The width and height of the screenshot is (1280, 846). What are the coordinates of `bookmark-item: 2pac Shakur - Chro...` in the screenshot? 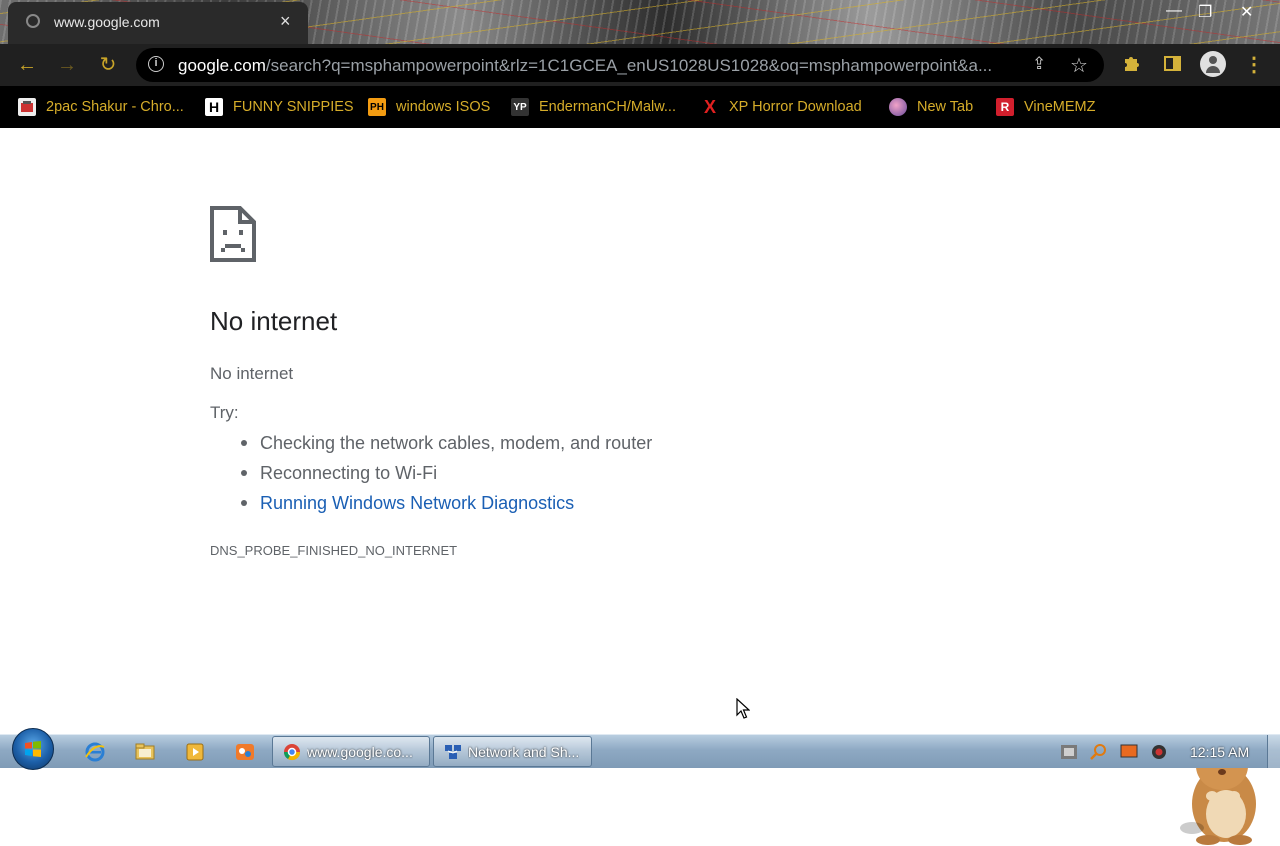 It's located at (101, 107).